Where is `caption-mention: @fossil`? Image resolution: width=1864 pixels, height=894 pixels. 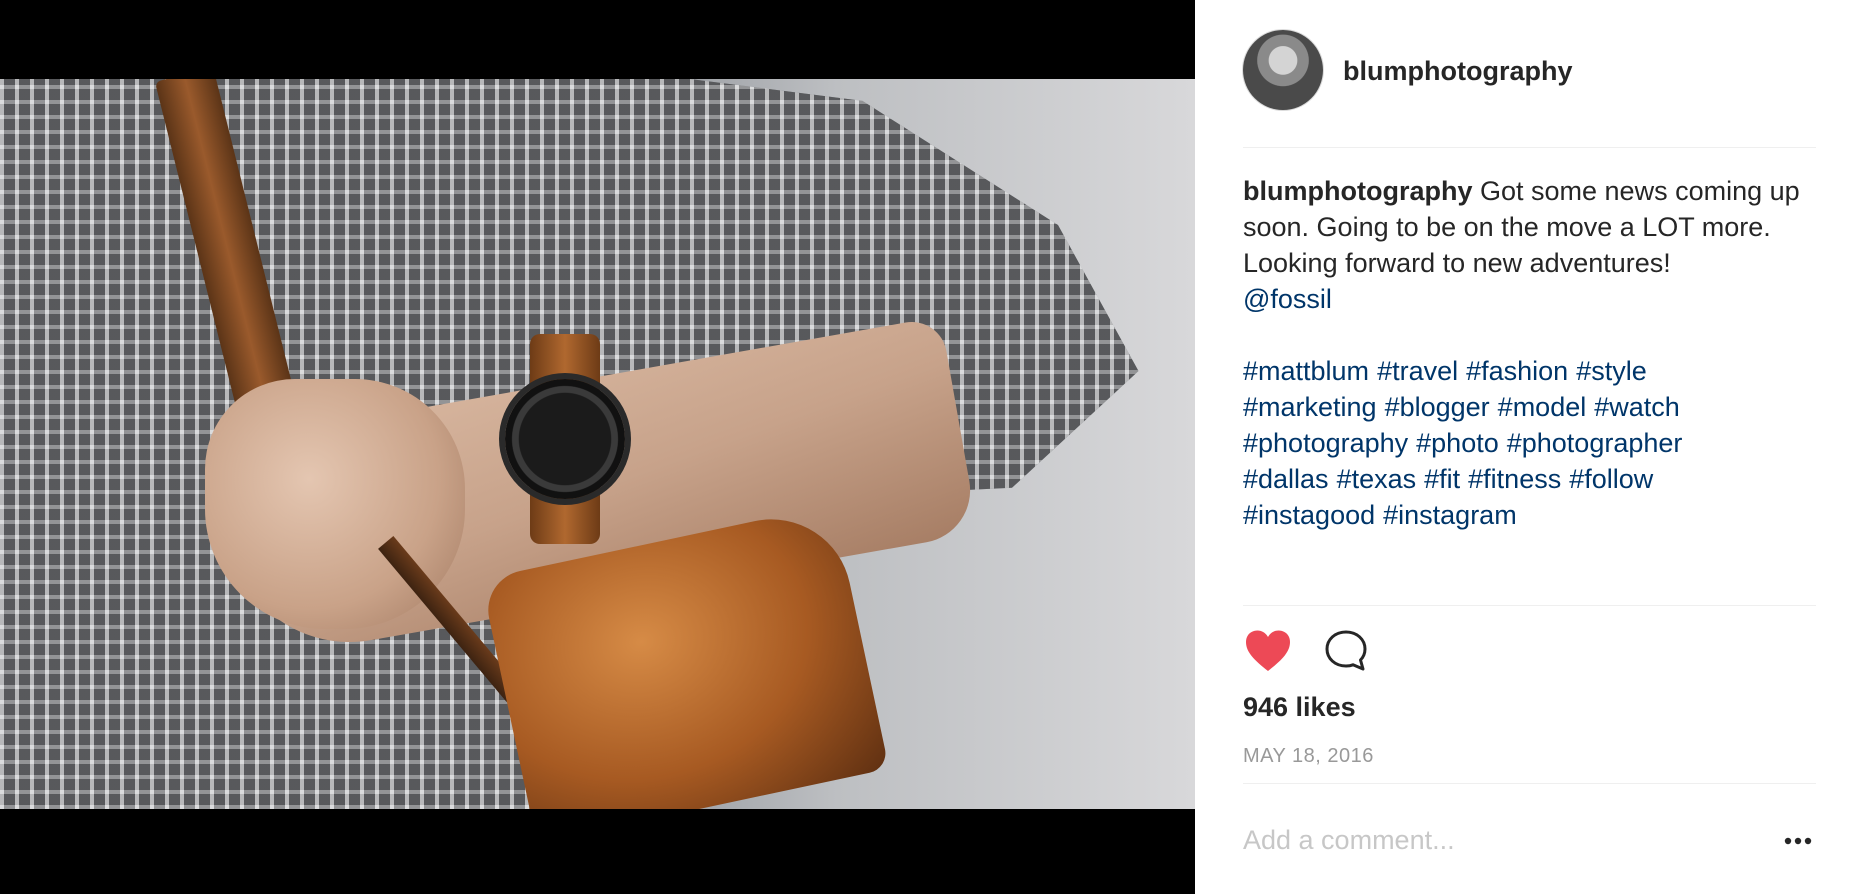 caption-mention: @fossil is located at coordinates (1287, 299).